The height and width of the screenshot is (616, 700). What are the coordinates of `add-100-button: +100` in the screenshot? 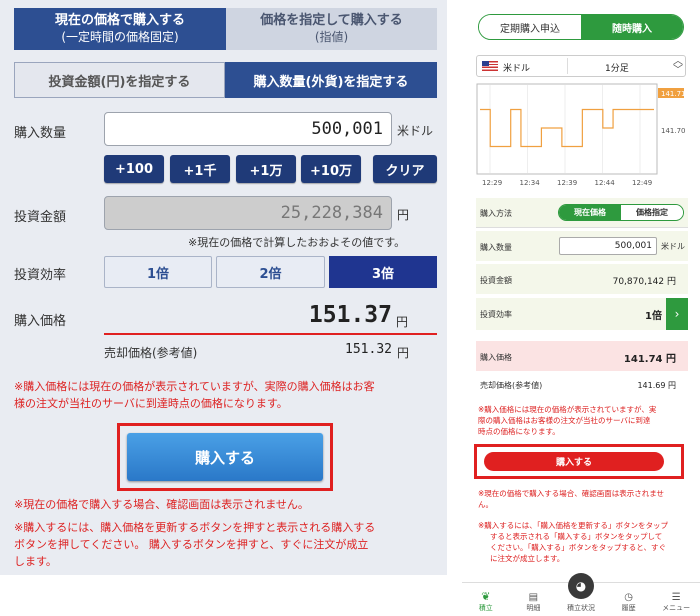 It's located at (134, 169).